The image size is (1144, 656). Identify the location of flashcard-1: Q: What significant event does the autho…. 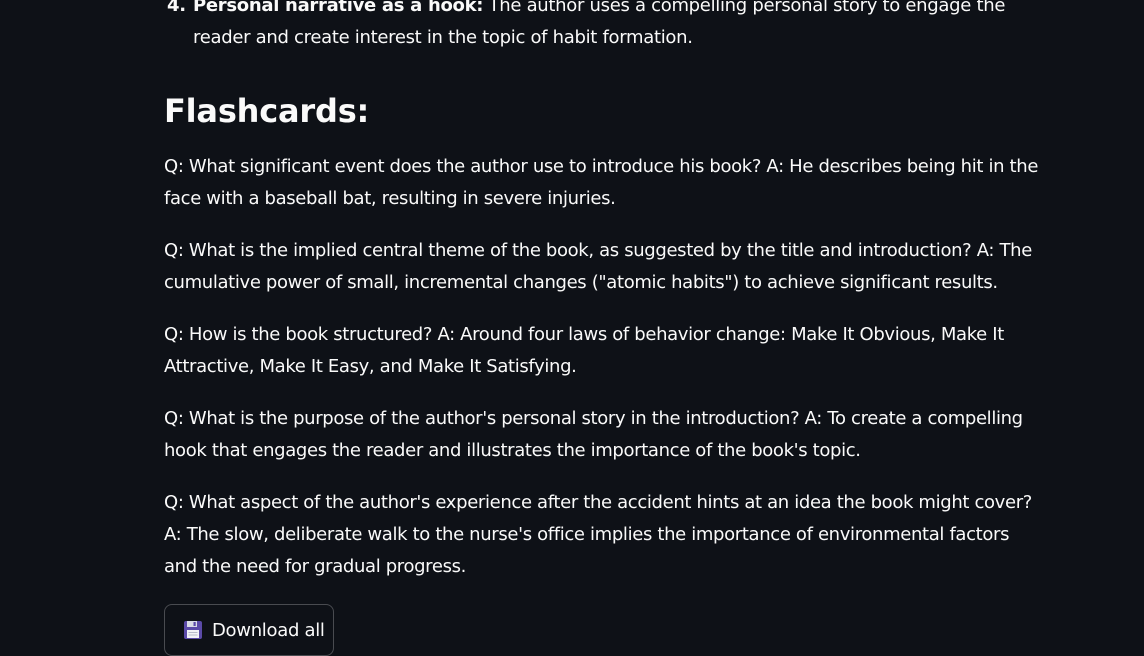
(601, 182).